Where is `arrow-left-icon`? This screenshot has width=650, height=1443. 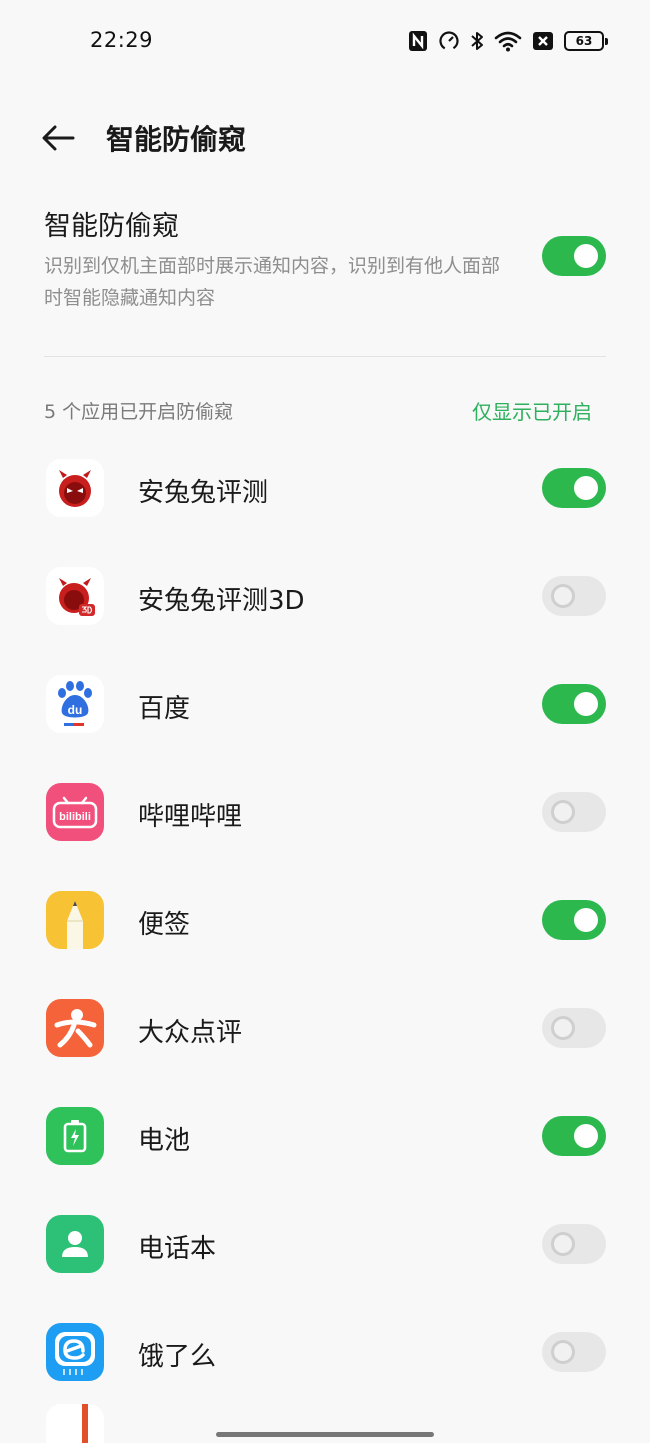 arrow-left-icon is located at coordinates (58, 138).